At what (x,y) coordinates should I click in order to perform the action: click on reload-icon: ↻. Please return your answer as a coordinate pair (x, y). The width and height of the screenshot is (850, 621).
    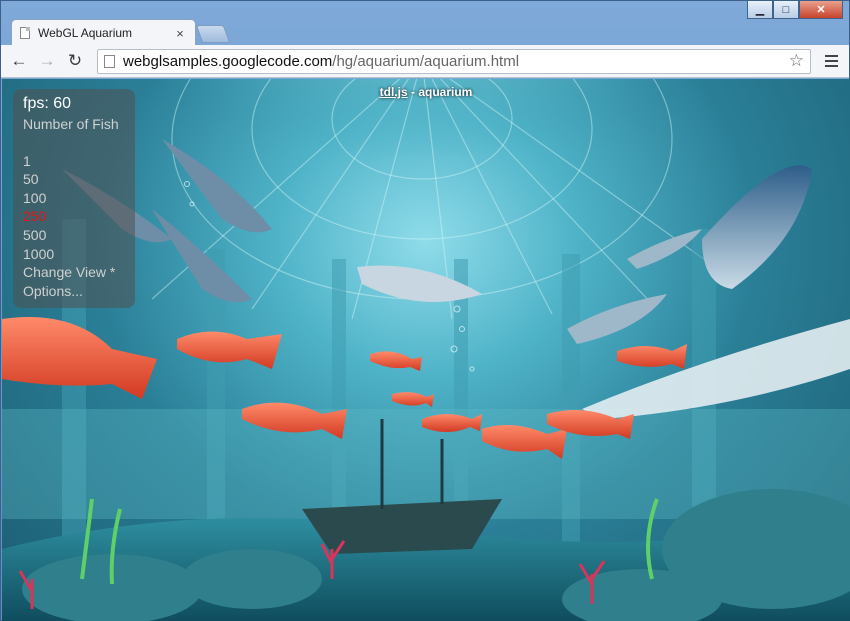
    Looking at the image, I should click on (75, 61).